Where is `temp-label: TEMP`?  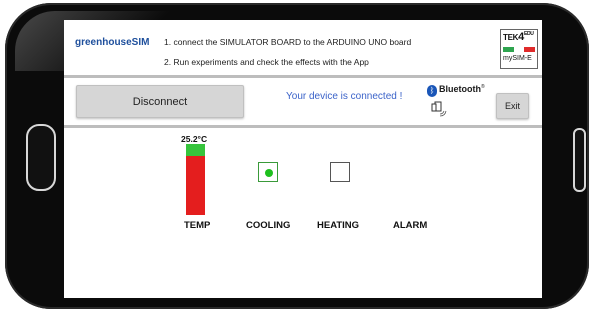 temp-label: TEMP is located at coordinates (197, 225).